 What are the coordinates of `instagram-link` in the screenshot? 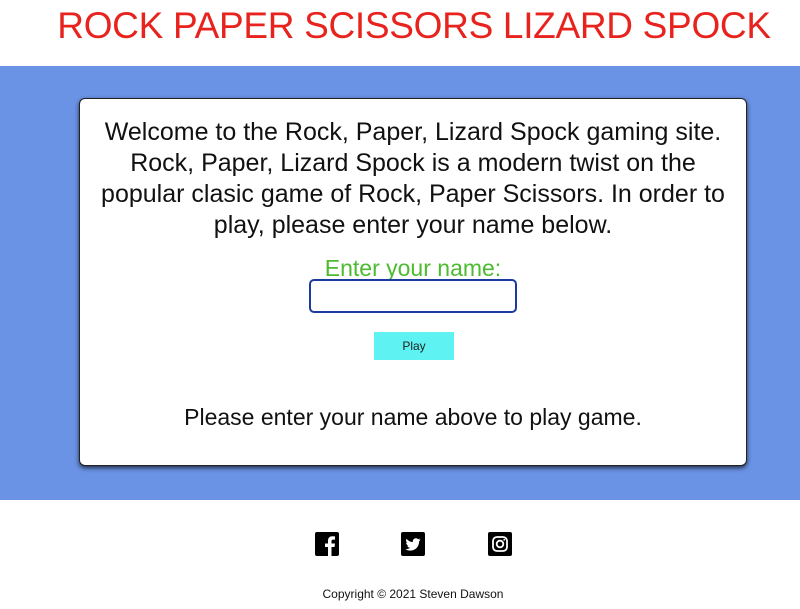 It's located at (500, 544).